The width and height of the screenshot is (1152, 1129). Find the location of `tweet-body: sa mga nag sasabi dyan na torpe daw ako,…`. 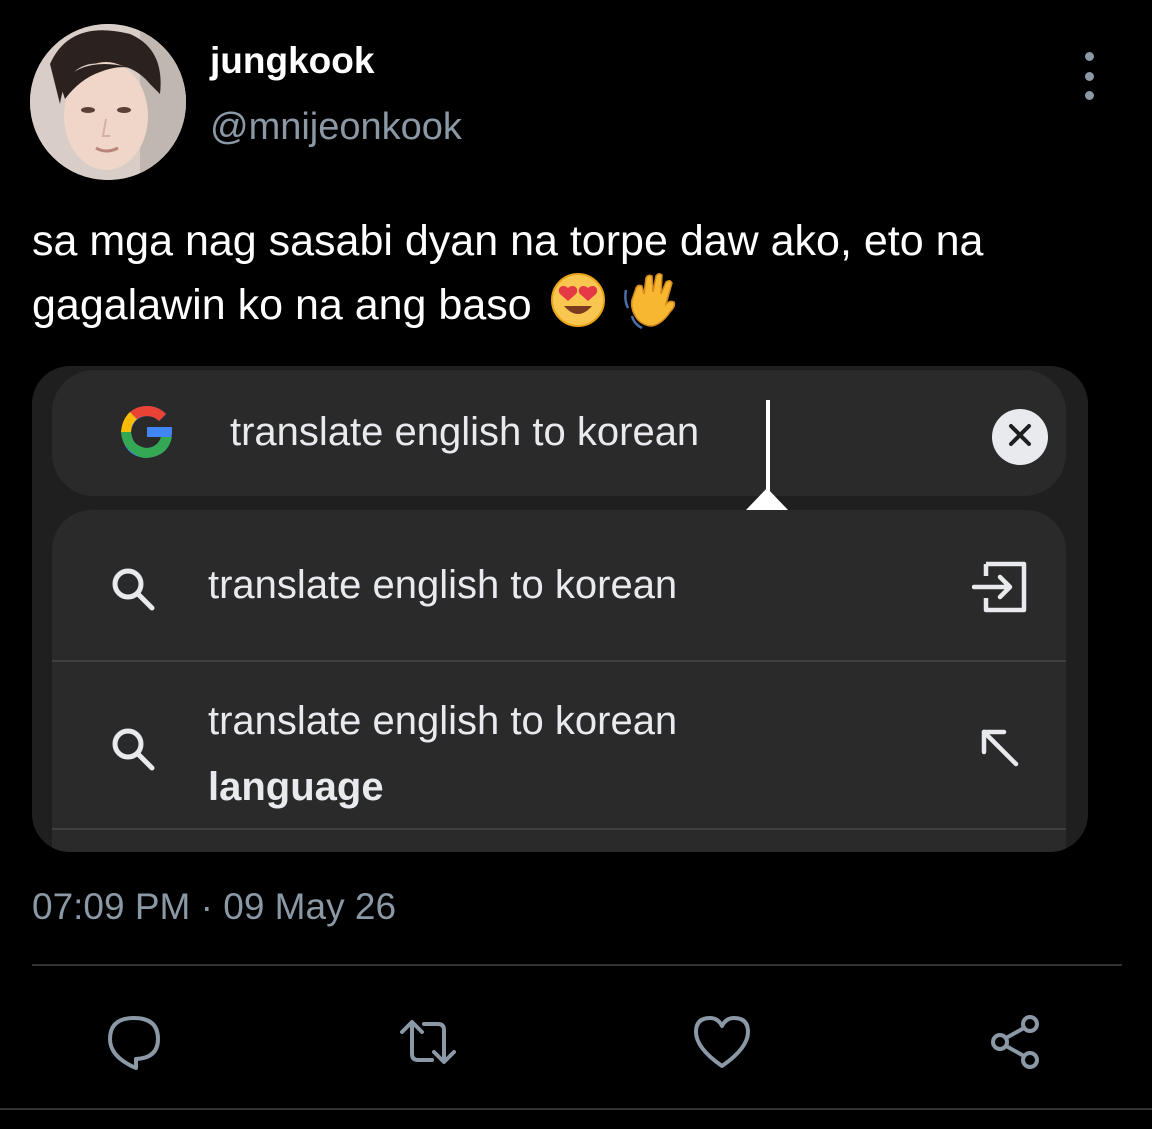

tweet-body: sa mga nag sasabi dyan na torpe daw ako,… is located at coordinates (508, 273).